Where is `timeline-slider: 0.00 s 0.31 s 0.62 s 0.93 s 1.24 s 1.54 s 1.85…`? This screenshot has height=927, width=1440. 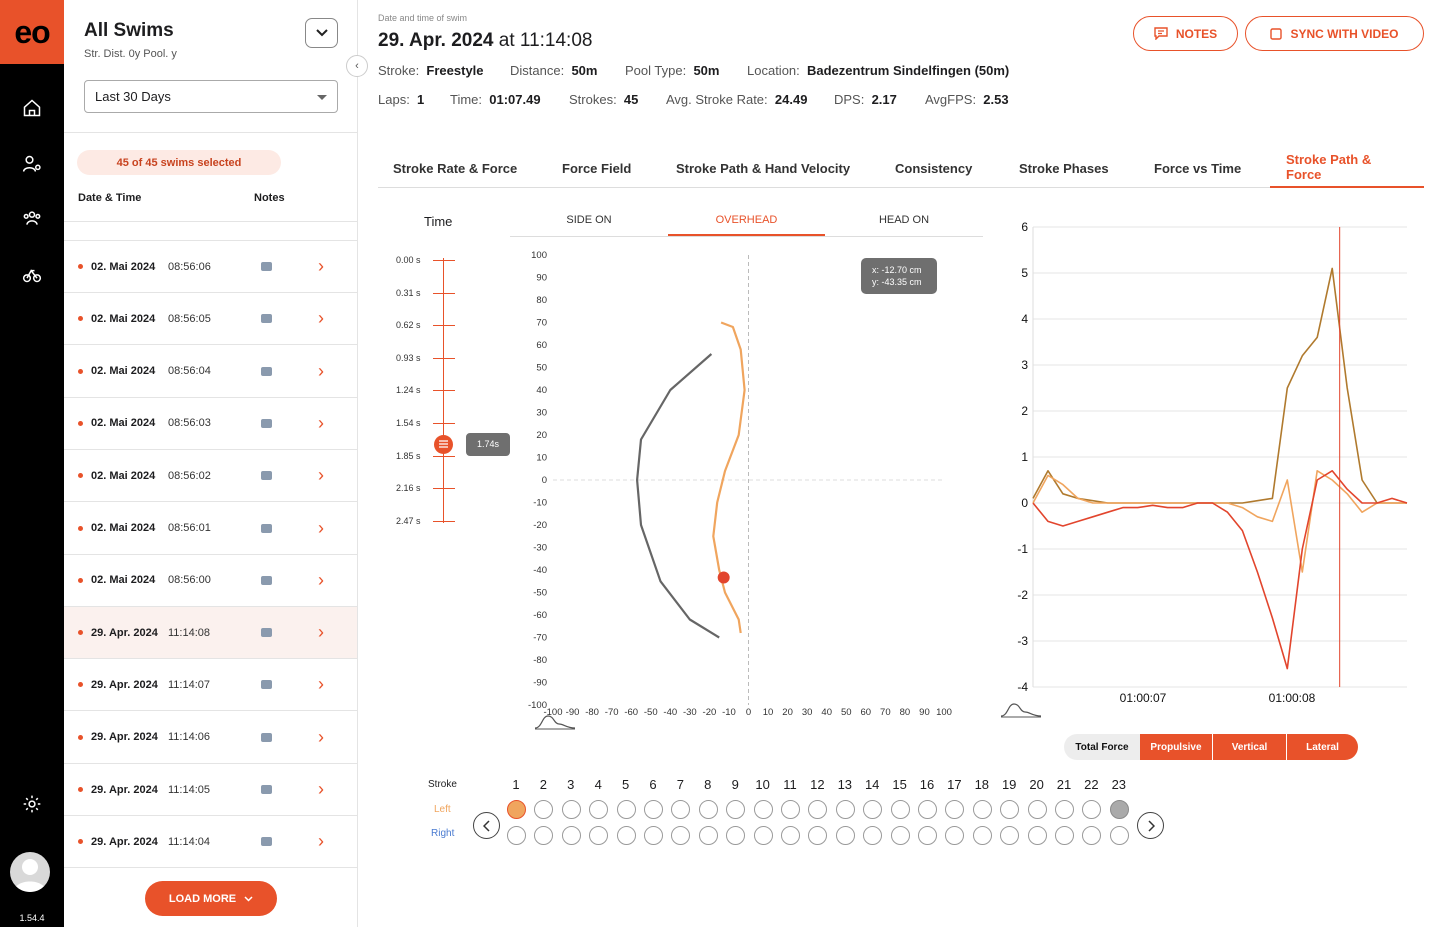
timeline-slider: 0.00 s 0.31 s 0.62 s 0.93 s 1.24 s 1.54 s 1.85… is located at coordinates (438, 390).